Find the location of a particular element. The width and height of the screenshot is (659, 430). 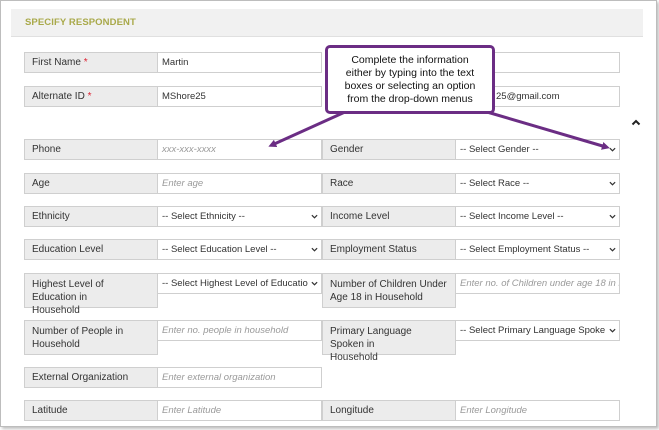

callout-line: Complete the information is located at coordinates (410, 60).